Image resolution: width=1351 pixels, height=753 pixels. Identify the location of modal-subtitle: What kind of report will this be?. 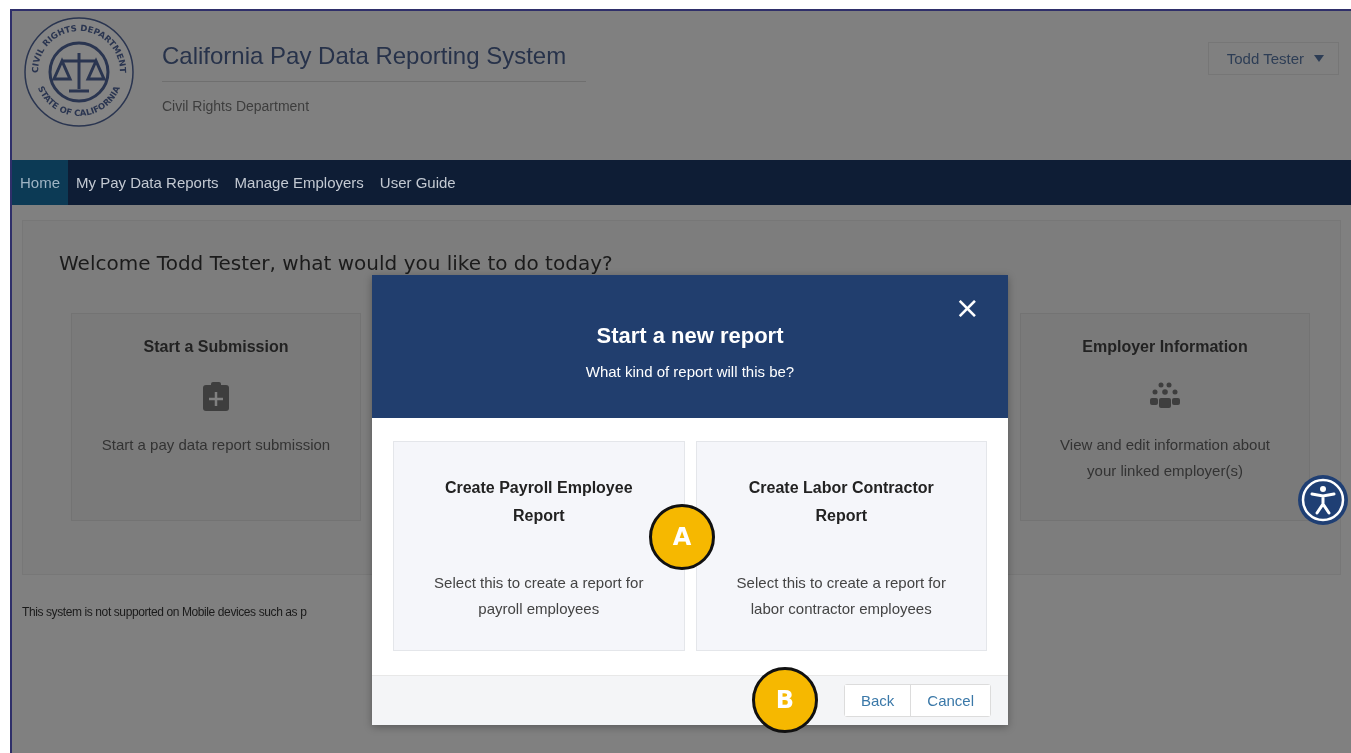
(690, 371).